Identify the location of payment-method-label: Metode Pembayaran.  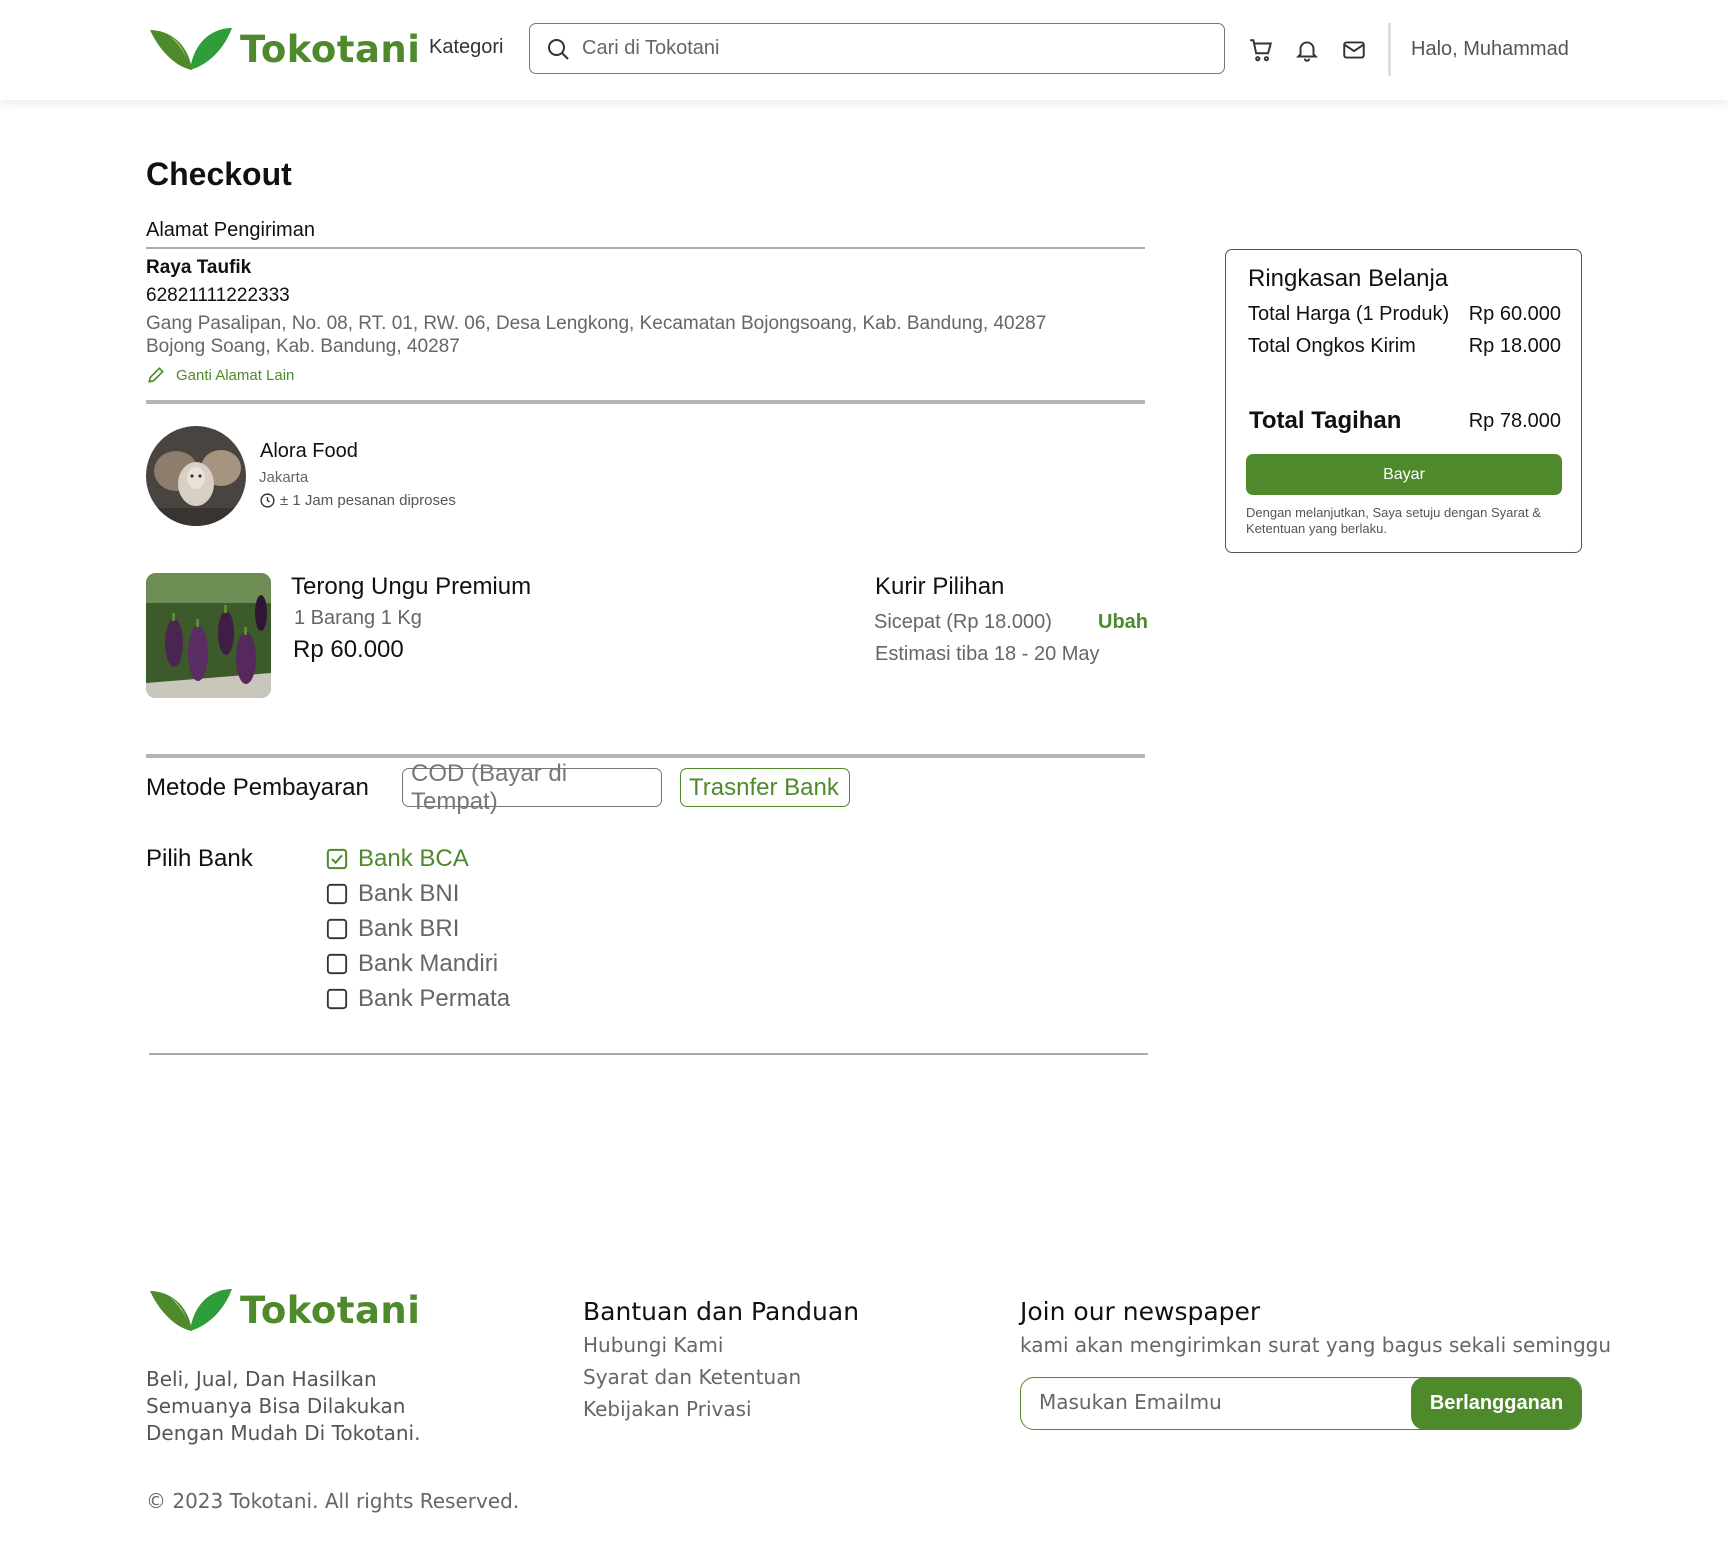
(257, 787).